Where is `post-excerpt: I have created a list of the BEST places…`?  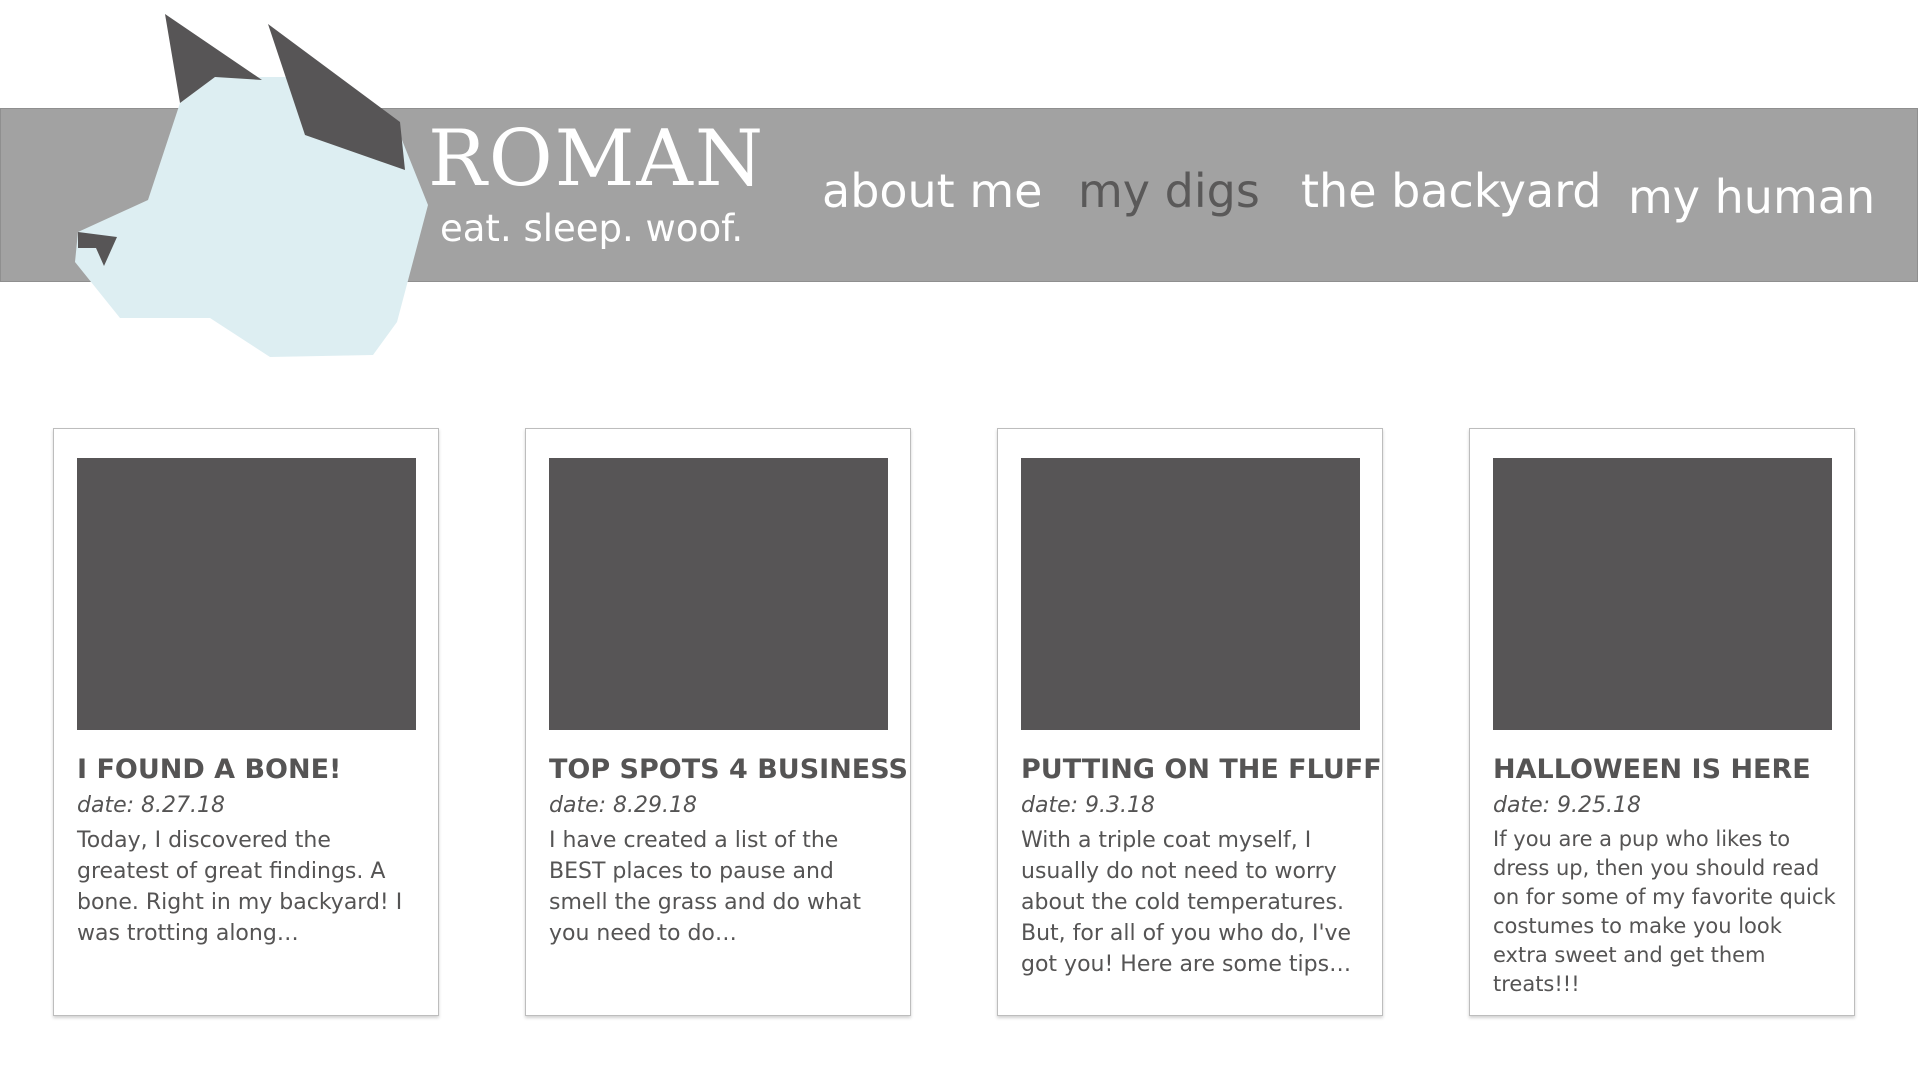 post-excerpt: I have created a list of the BEST places… is located at coordinates (705, 887).